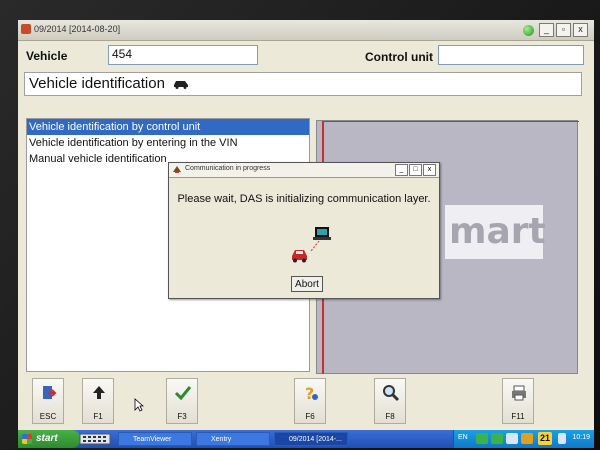 The image size is (600, 450). Describe the element at coordinates (77, 29) in the screenshot. I see `window-title: 09/2014 [2014-08-20]` at that location.